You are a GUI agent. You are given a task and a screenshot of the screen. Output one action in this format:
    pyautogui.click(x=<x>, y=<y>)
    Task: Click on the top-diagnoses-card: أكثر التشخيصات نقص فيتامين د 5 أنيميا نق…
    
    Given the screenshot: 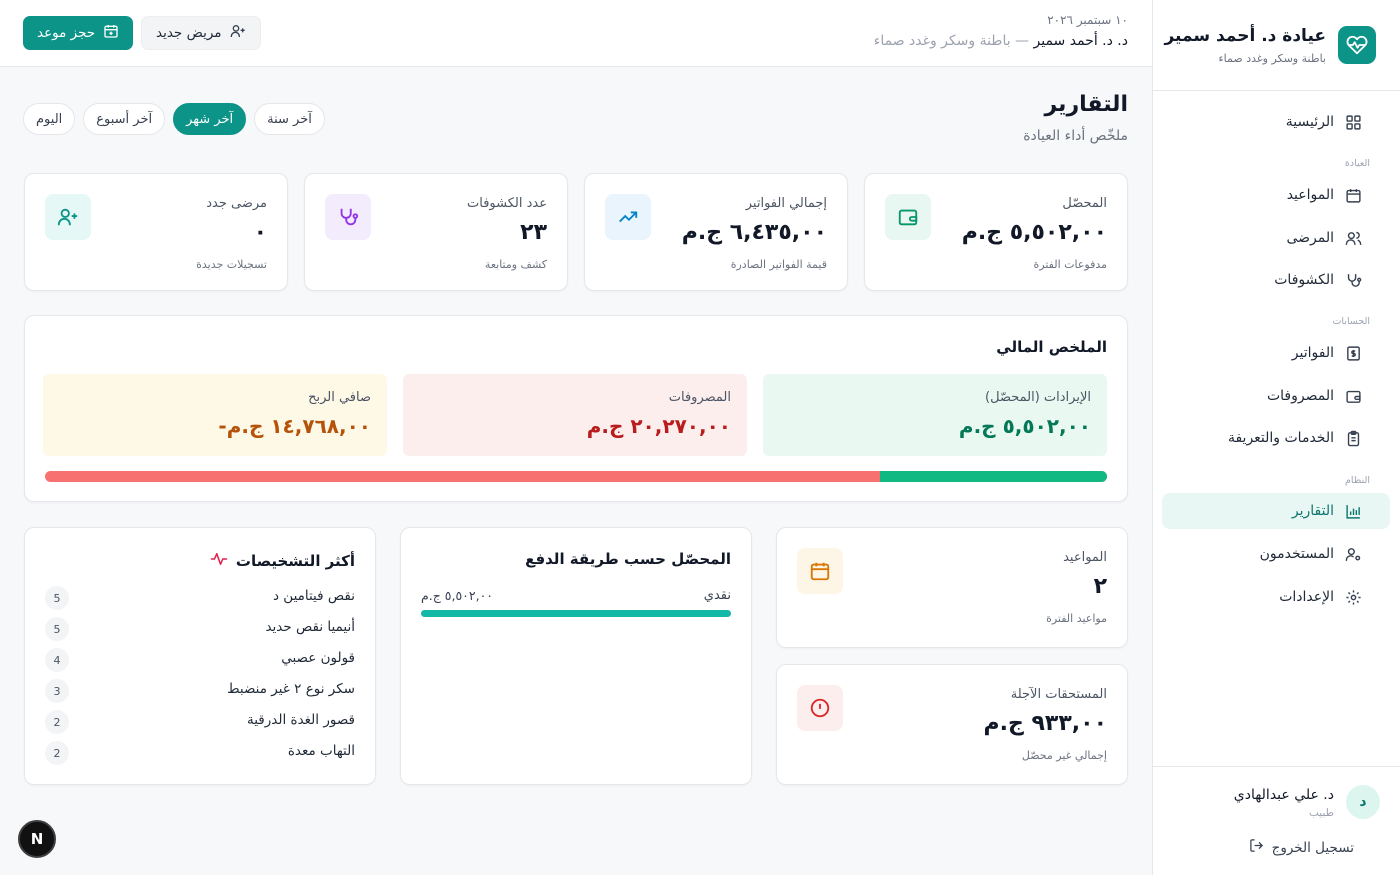 What is the action you would take?
    pyautogui.click(x=200, y=656)
    